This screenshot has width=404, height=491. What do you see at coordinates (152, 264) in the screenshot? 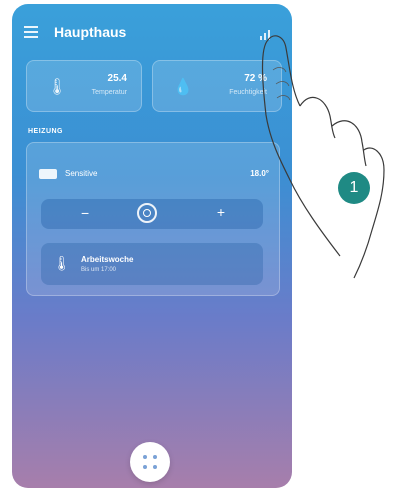
I see `schedule-row: 🌡 Arbeitswoche Bis um 17:00` at bounding box center [152, 264].